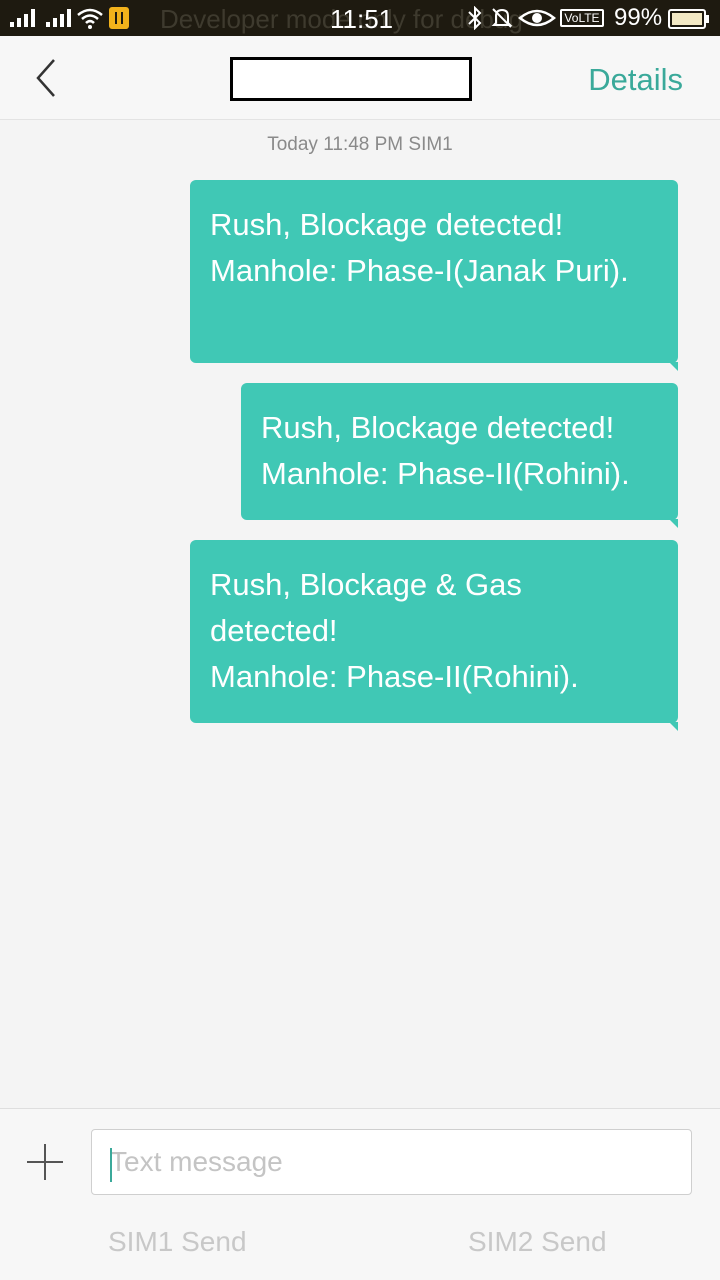  I want to click on details-button: Details, so click(635, 80).